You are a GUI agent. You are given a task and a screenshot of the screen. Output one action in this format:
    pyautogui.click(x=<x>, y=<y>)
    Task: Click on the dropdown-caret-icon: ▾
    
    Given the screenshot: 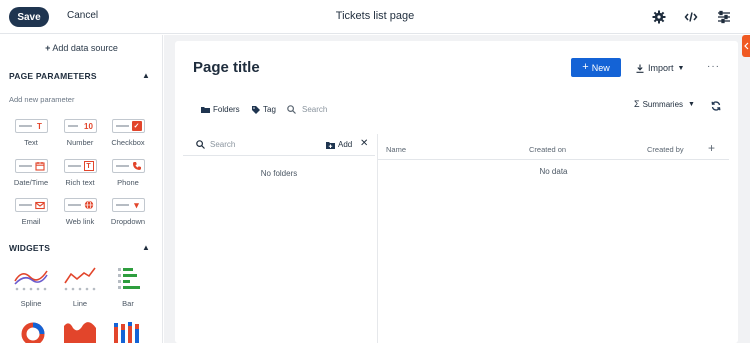 What is the action you would take?
    pyautogui.click(x=136, y=204)
    